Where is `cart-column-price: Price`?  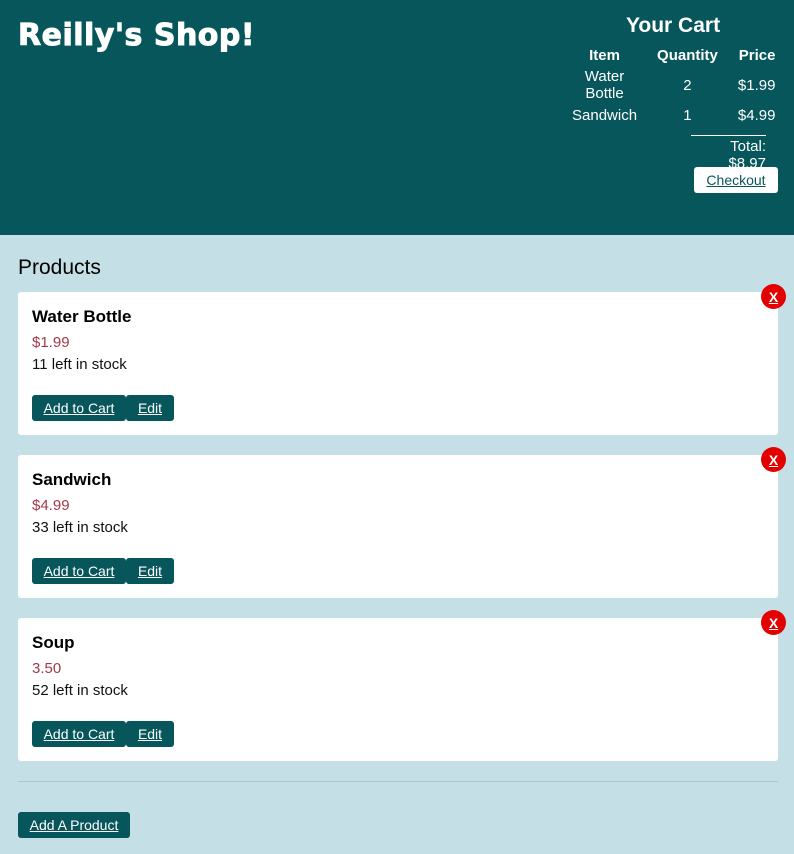 cart-column-price: Price is located at coordinates (757, 55).